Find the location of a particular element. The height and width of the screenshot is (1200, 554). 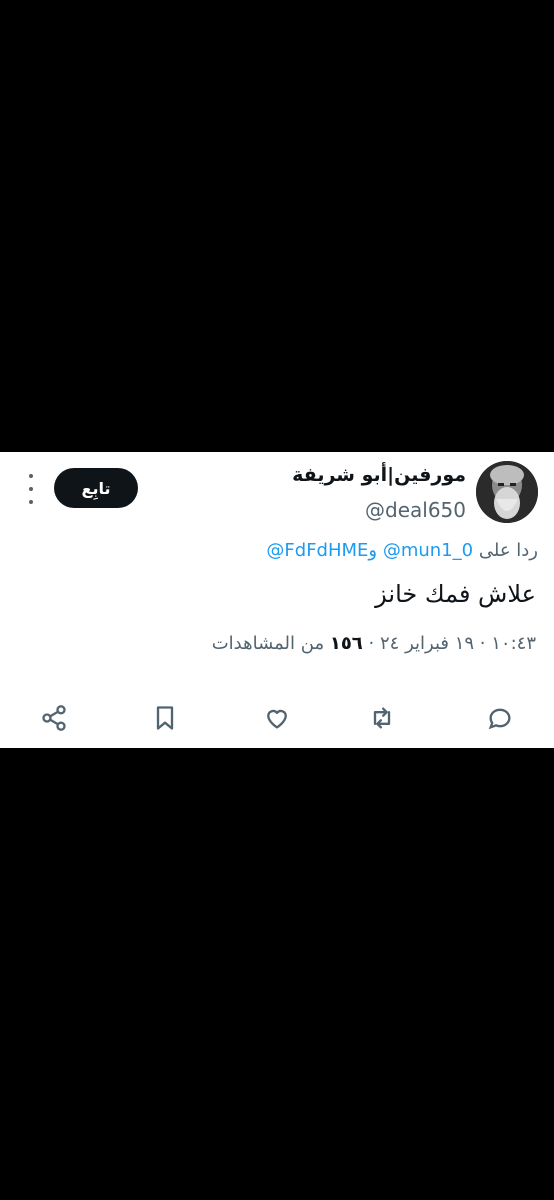

avatar-image is located at coordinates (507, 492).